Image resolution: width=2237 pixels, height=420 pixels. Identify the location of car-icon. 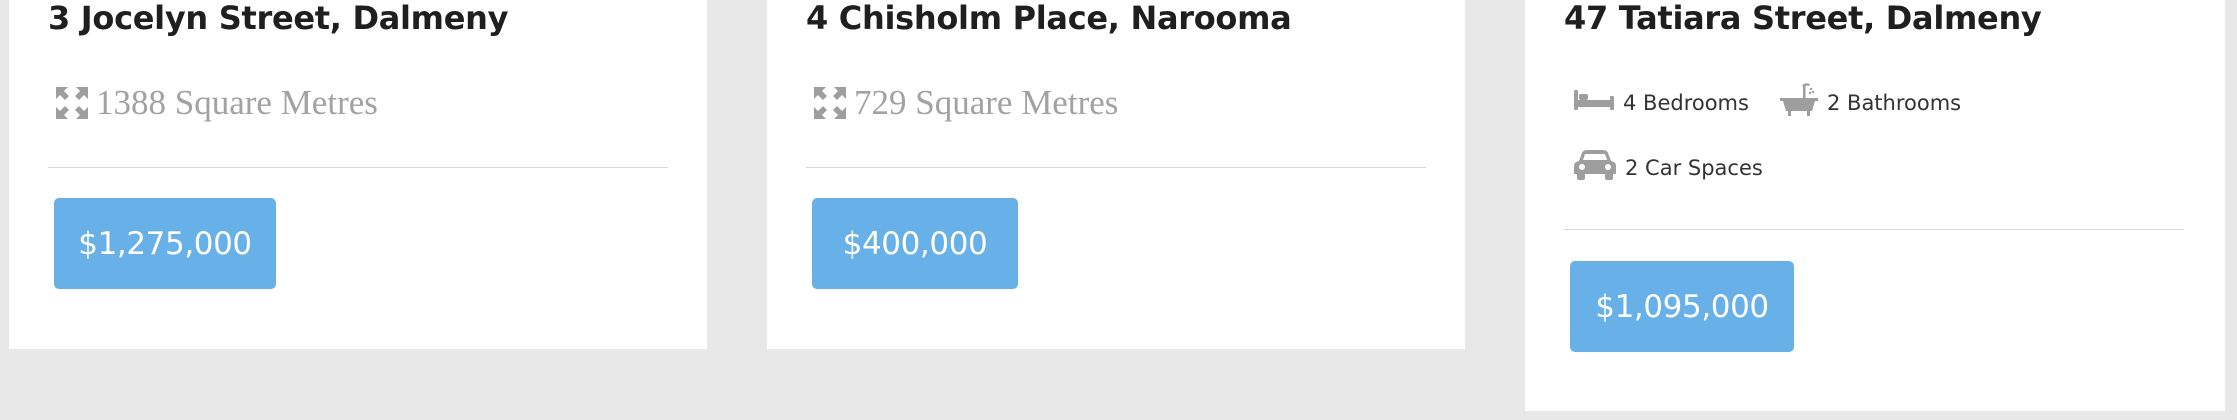
(1595, 167).